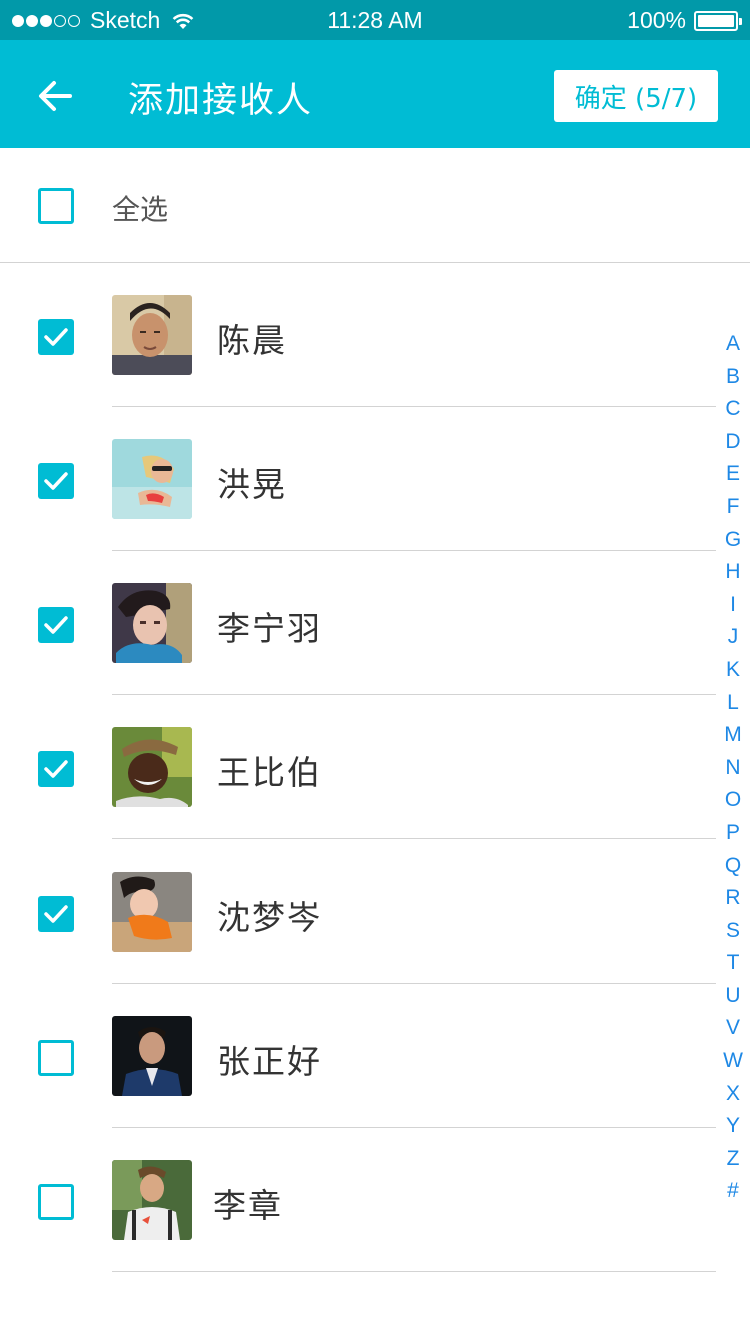 Image resolution: width=750 pixels, height=1334 pixels. Describe the element at coordinates (733, 672) in the screenshot. I see `index-letter: K` at that location.